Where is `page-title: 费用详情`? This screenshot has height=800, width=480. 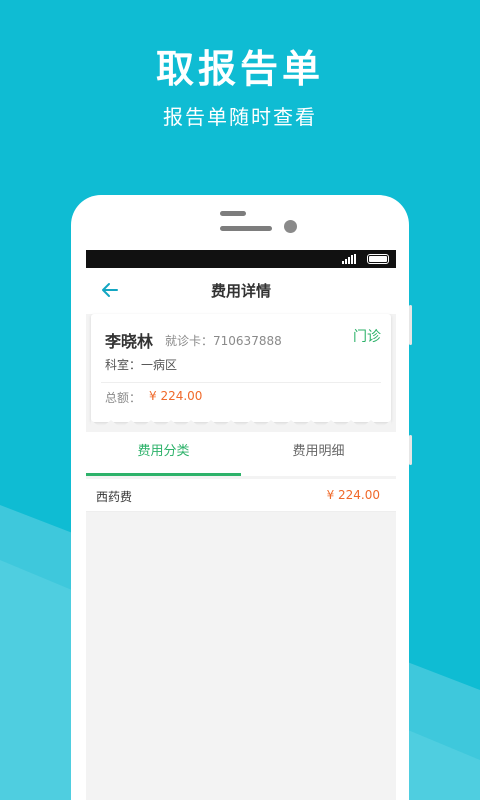
page-title: 费用详情 is located at coordinates (240, 291).